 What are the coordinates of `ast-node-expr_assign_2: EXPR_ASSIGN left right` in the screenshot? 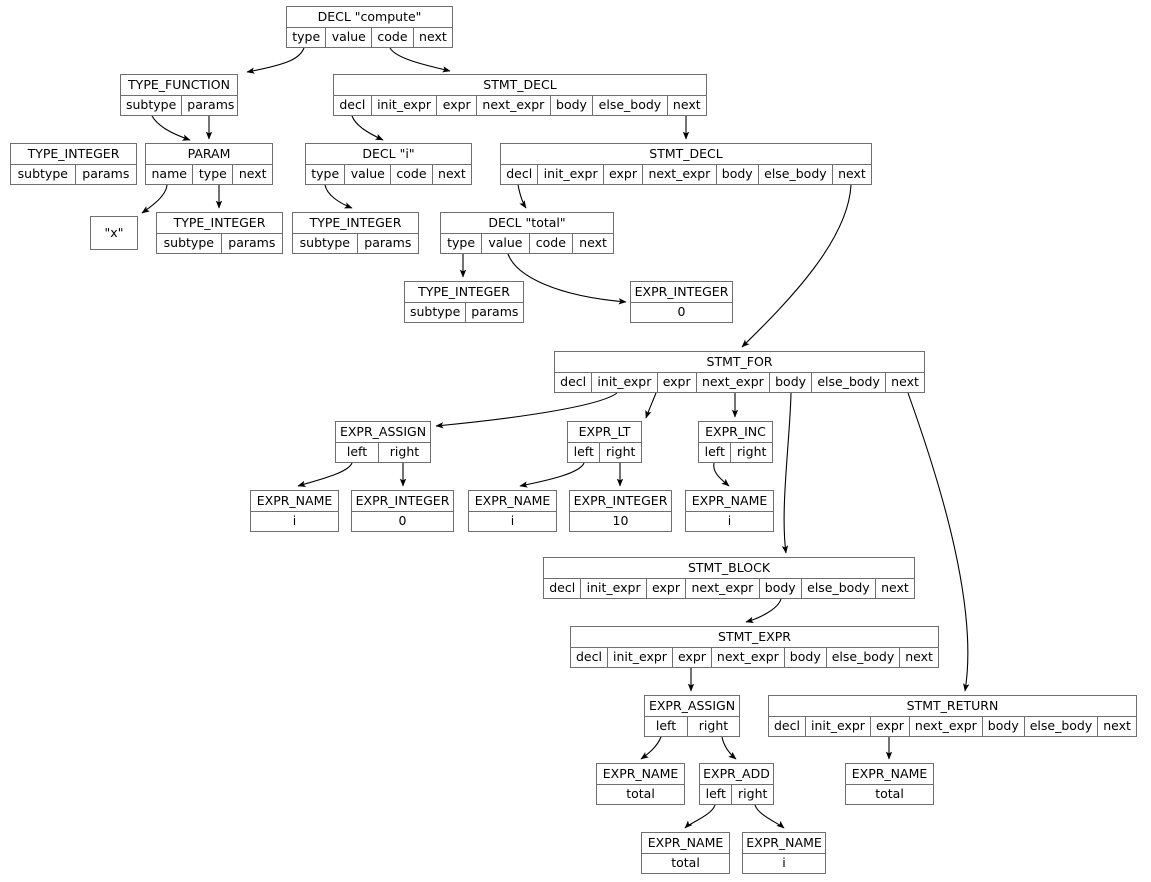 It's located at (692, 716).